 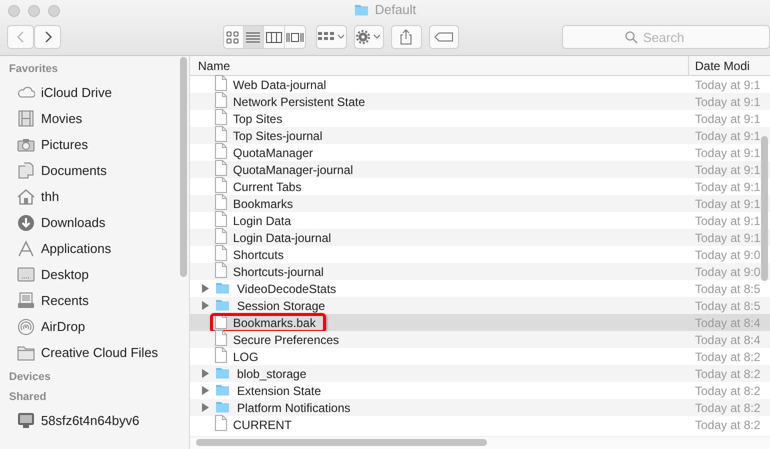 What do you see at coordinates (480, 152) in the screenshot?
I see `file-row: QuotaManager Today at 9:1` at bounding box center [480, 152].